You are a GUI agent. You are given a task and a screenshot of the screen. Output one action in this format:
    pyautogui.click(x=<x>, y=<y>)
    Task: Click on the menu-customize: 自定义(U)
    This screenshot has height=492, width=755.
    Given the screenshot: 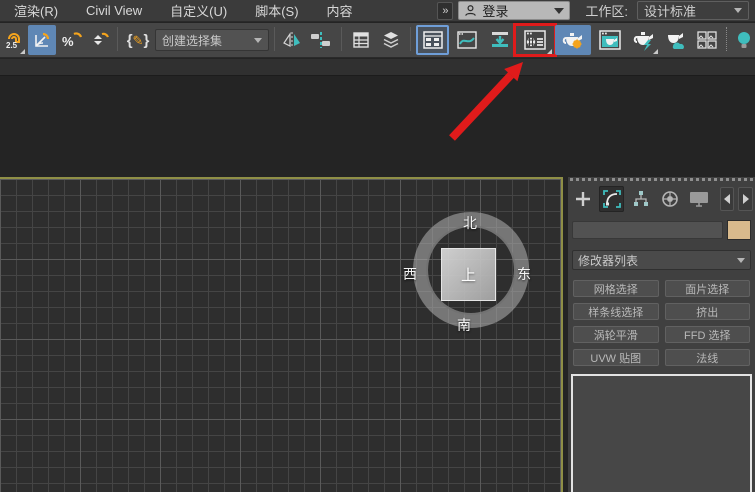 What is the action you would take?
    pyautogui.click(x=198, y=11)
    